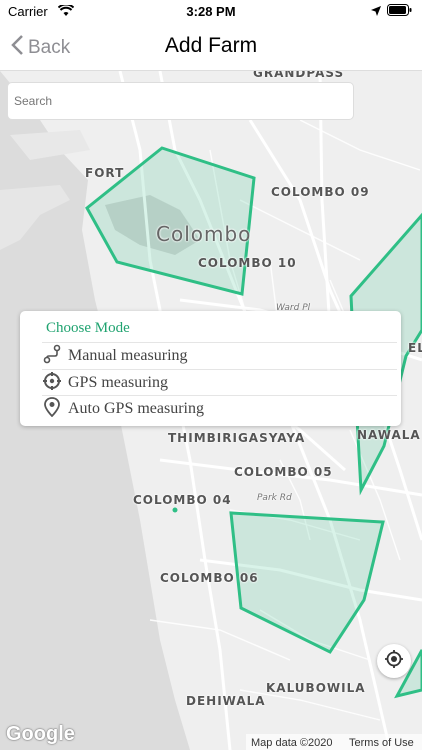  What do you see at coordinates (283, 472) in the screenshot?
I see `map-label-colombo-05: COLOMBO 05` at bounding box center [283, 472].